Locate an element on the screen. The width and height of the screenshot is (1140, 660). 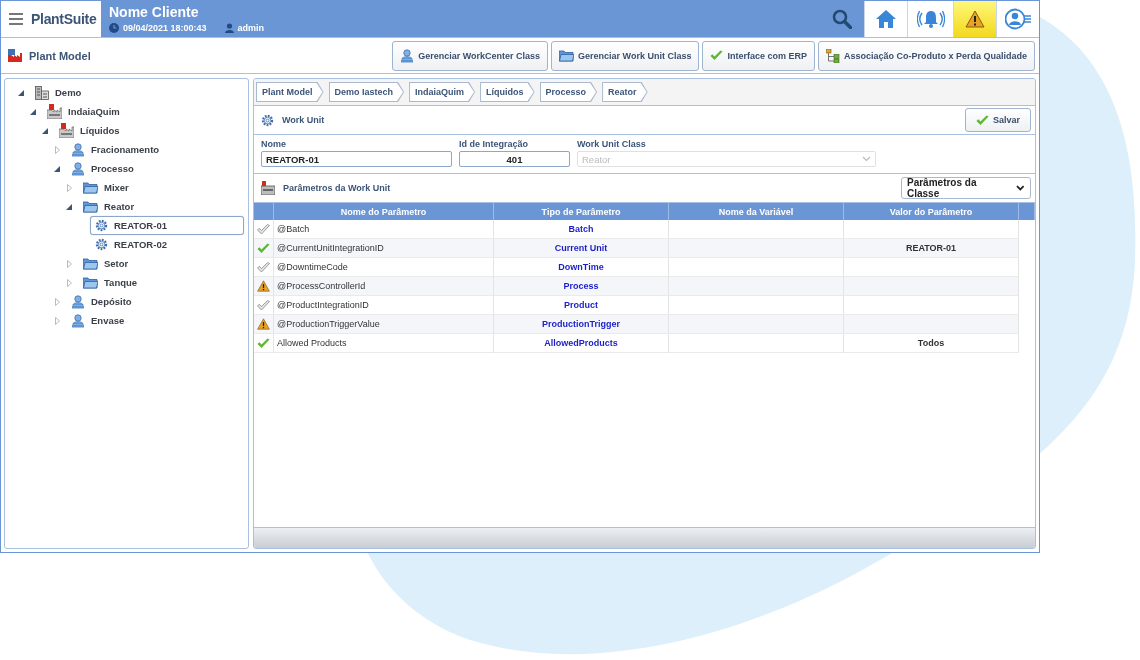
breadcrumb-link: Líquidos is located at coordinates (507, 92).